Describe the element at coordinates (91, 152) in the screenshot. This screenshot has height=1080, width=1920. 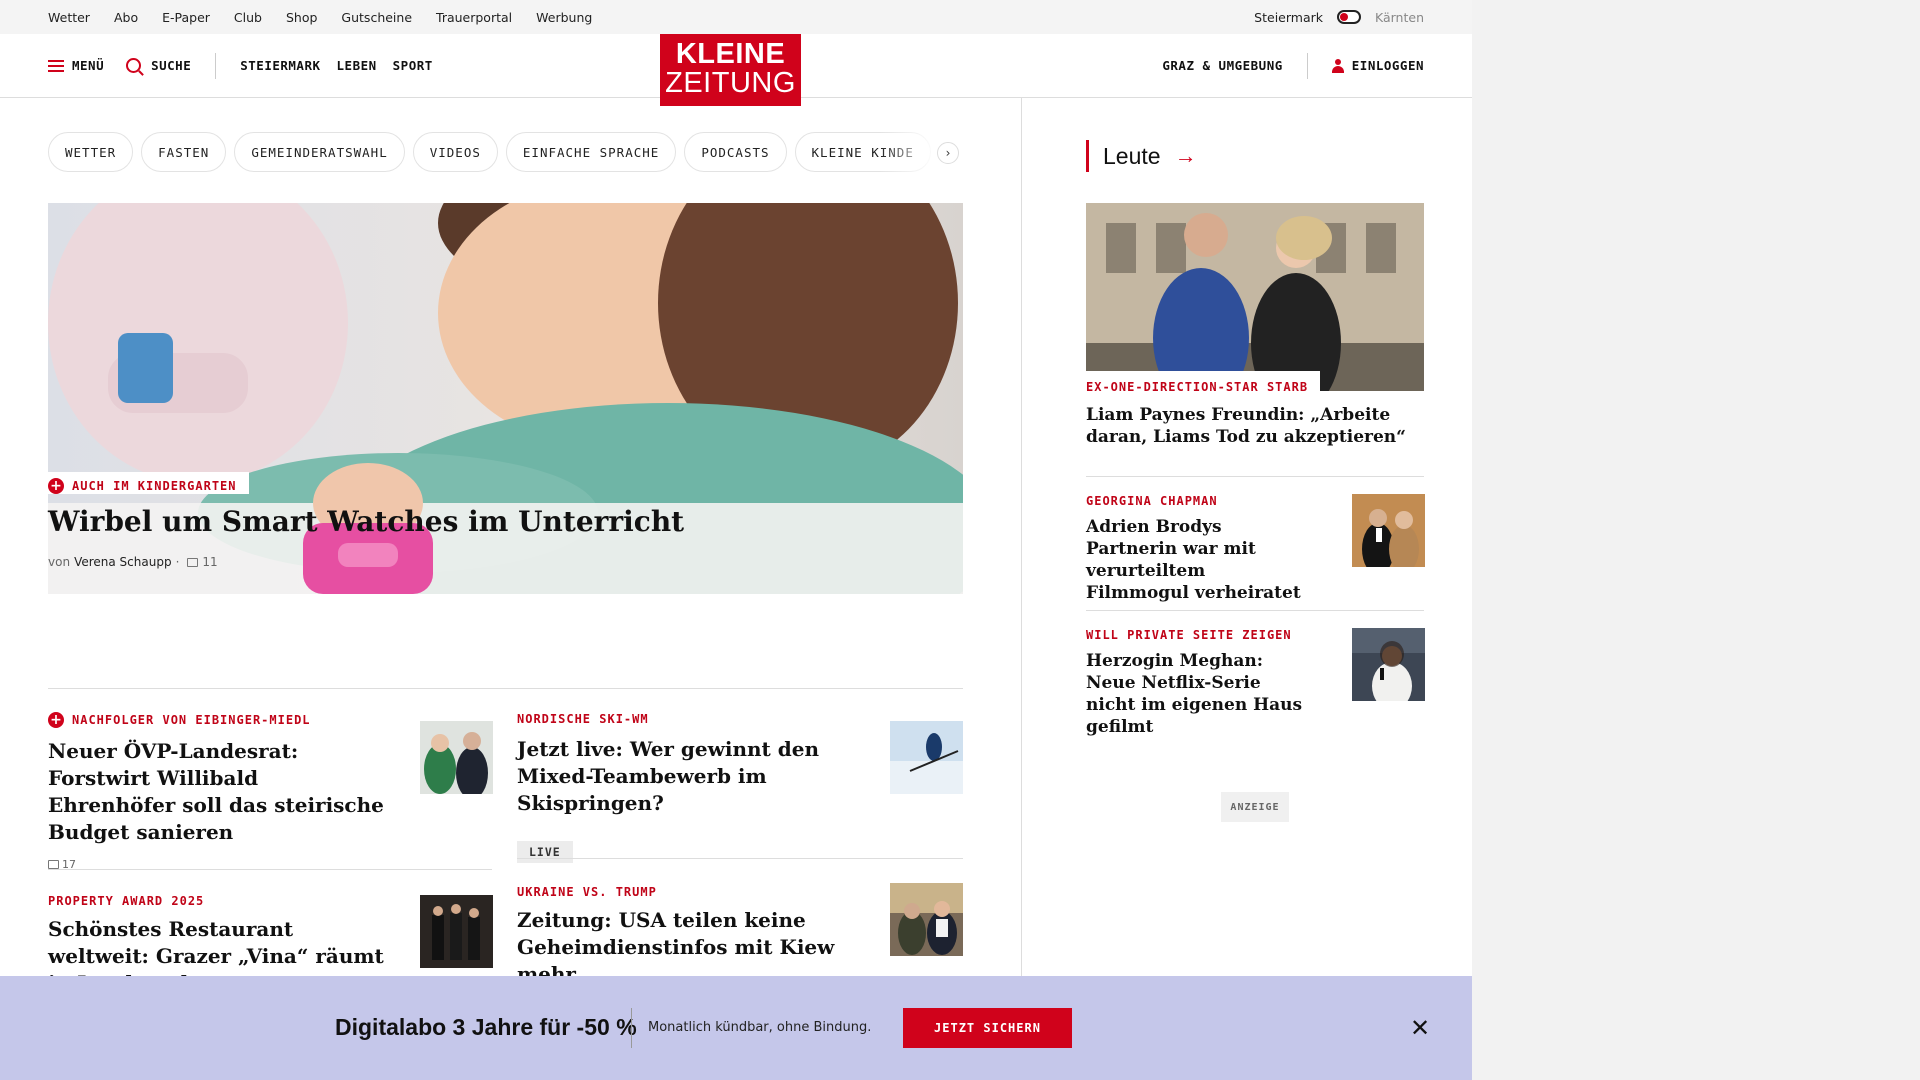
I see `chip-wetter: WETTER` at that location.